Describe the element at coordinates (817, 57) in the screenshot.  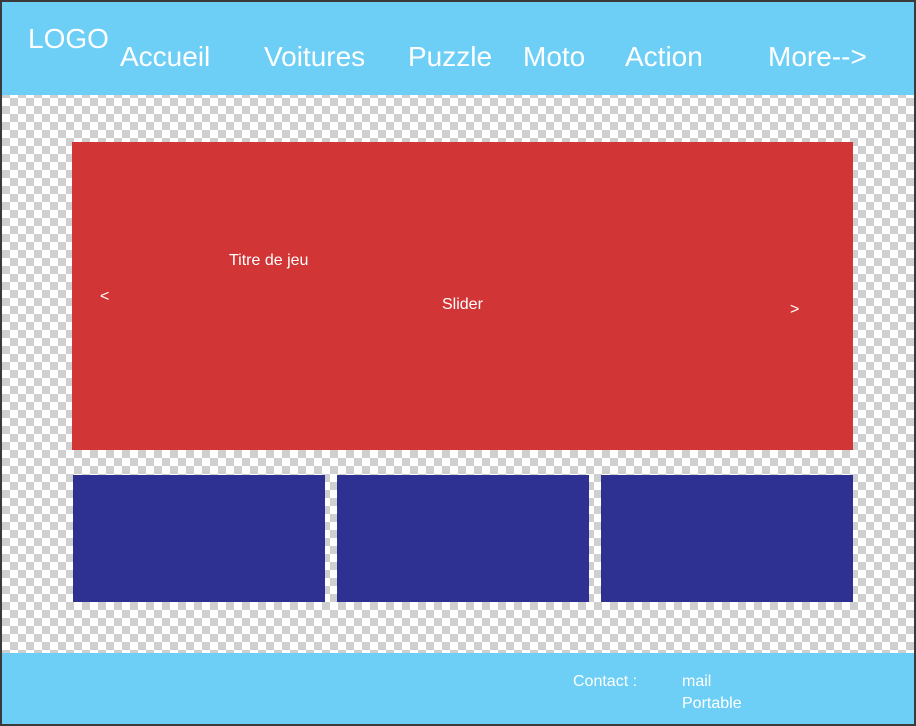
I see `nav-item-more: More-->` at that location.